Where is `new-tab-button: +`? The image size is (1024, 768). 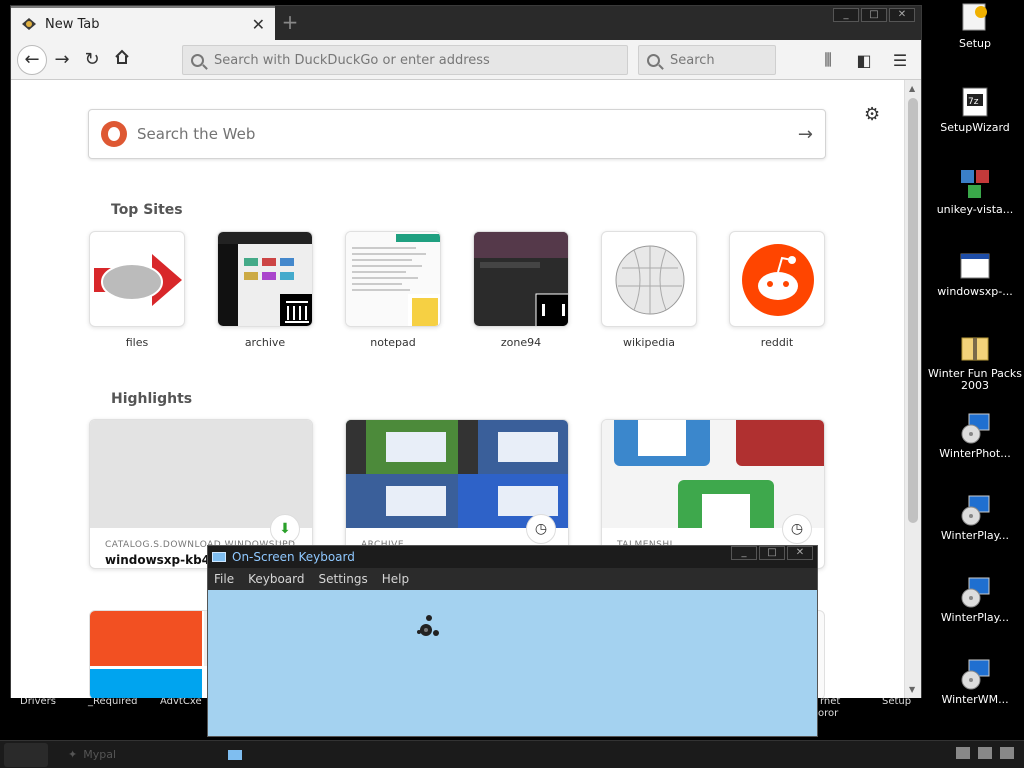 new-tab-button: + is located at coordinates (290, 23).